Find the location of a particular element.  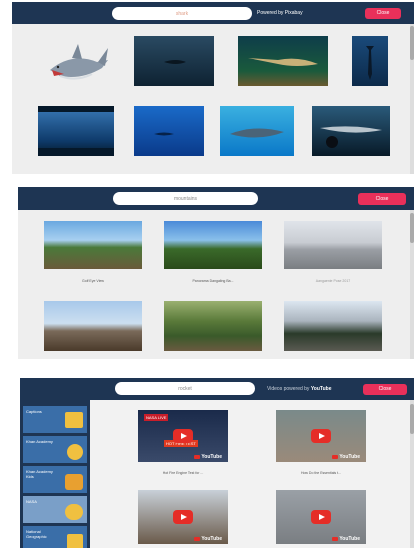

powered-by-prefix: Videos powered by is located at coordinates (288, 389).